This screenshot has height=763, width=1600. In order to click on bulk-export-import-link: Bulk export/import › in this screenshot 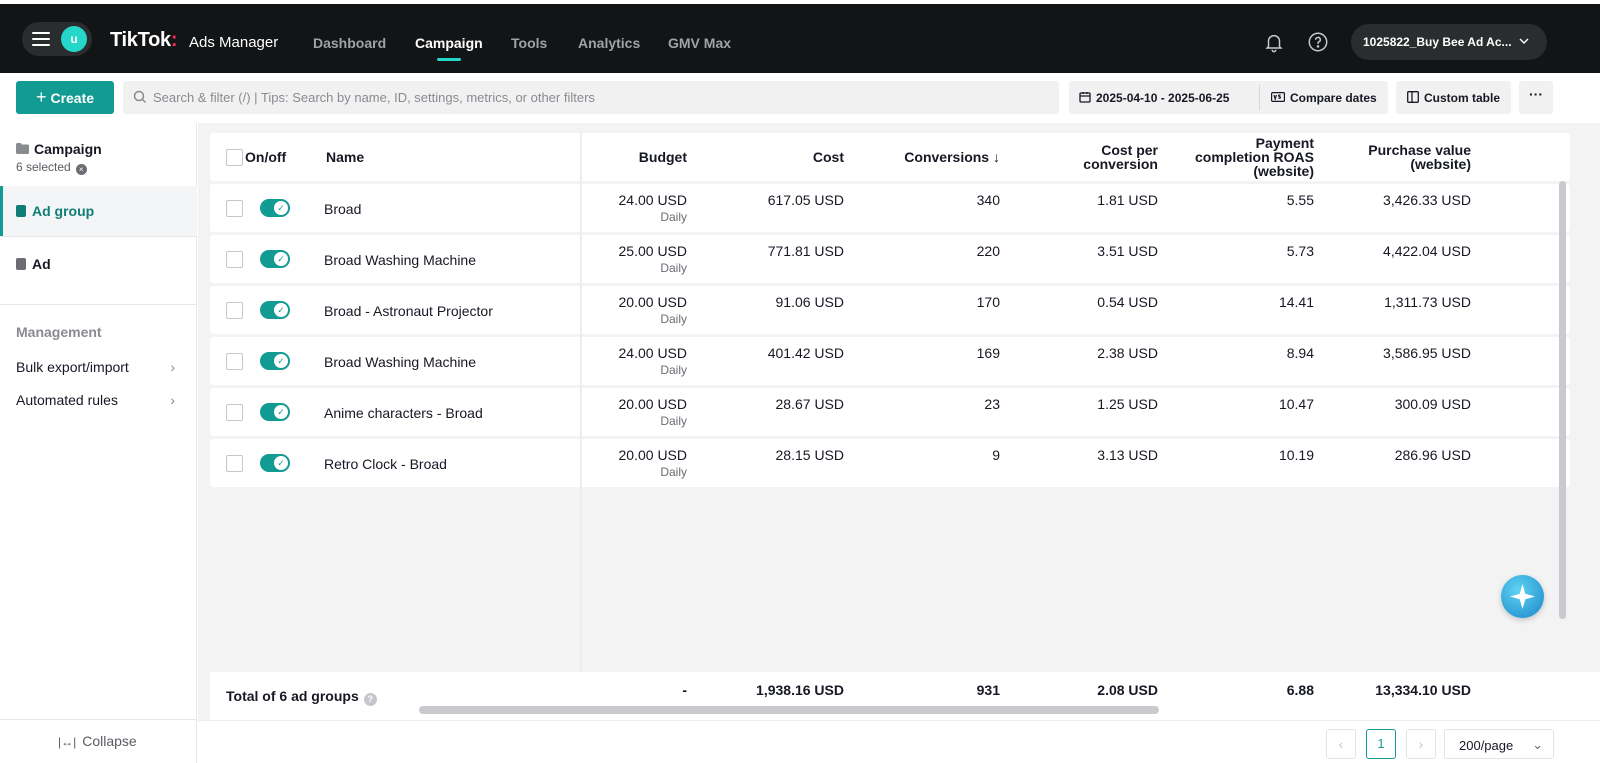, I will do `click(98, 367)`.